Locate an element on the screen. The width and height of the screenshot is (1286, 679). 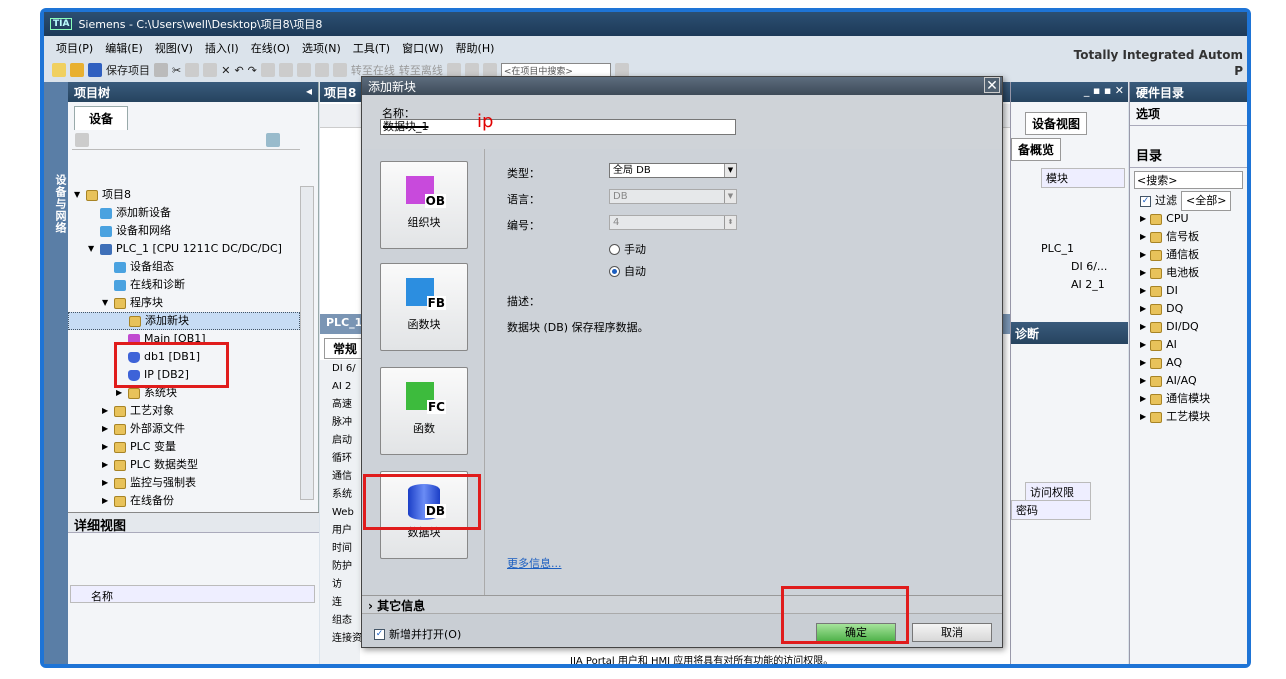
tree-item: ▼ 项目8 is located at coordinates (184, 195).